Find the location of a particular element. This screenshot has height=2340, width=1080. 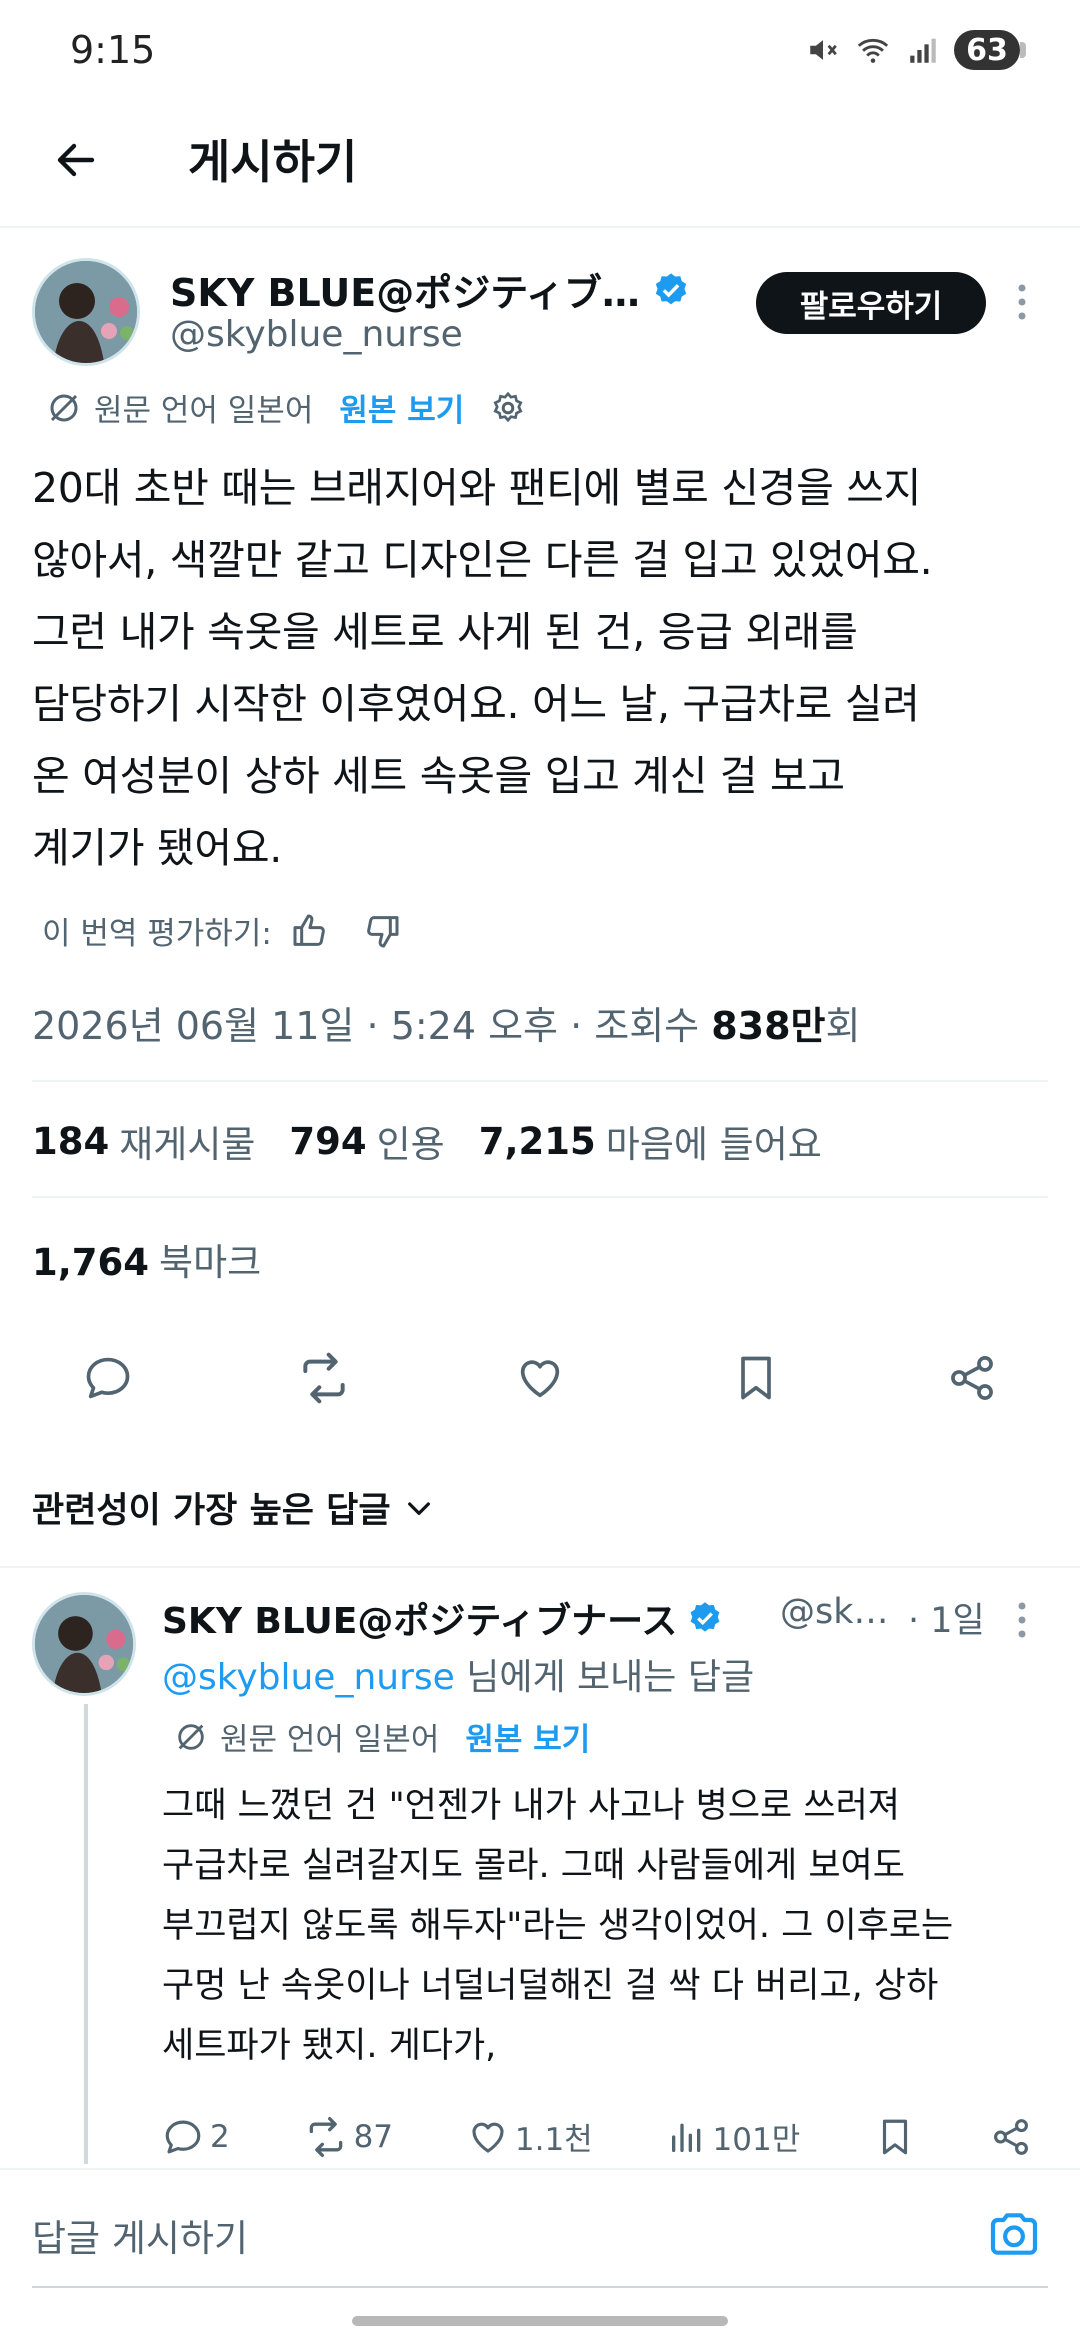

reply-sort-dropdown: 관련성이 가장 높은 답글 is located at coordinates (233, 1507).